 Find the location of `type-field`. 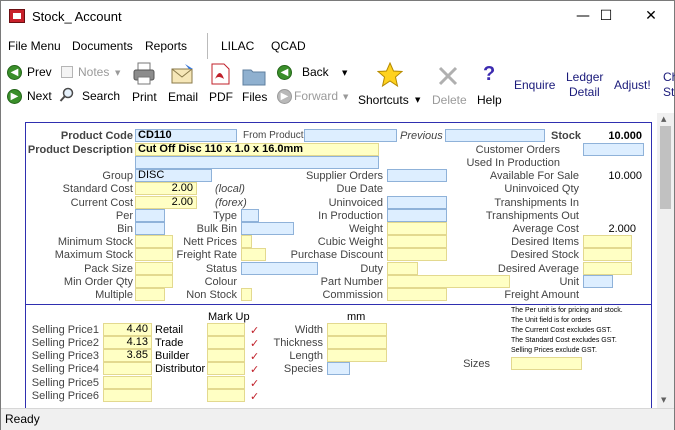

type-field is located at coordinates (250, 215).